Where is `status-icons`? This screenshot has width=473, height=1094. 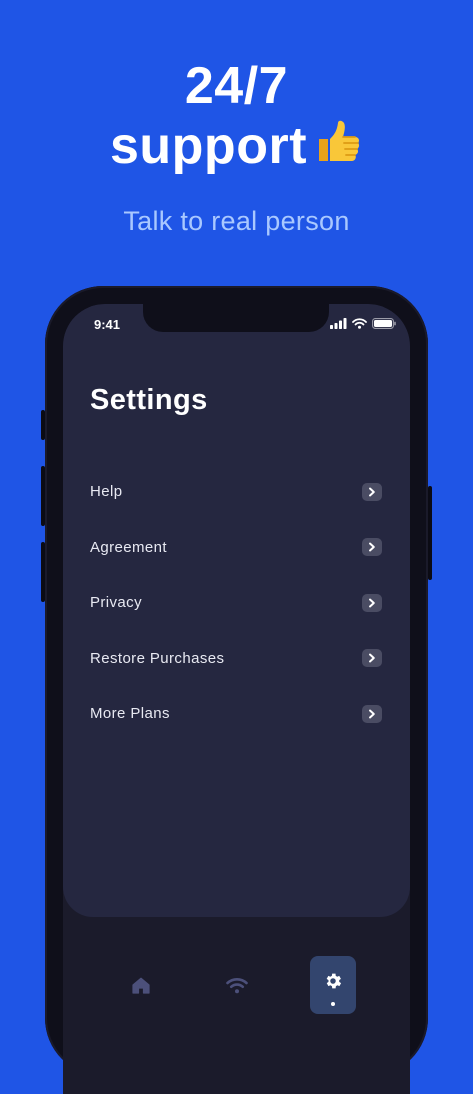 status-icons is located at coordinates (363, 323).